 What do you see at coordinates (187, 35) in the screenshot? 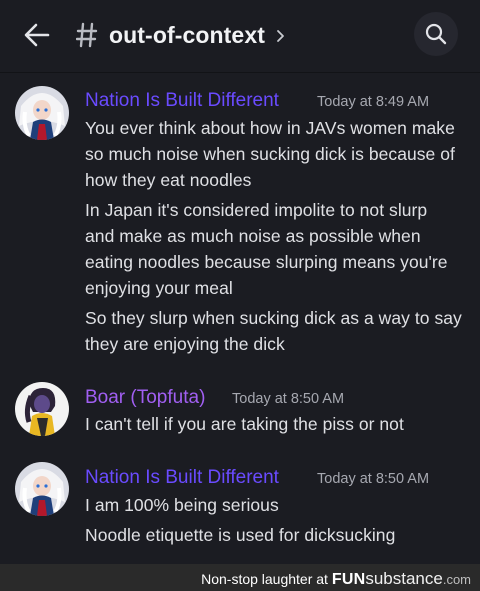
I see `channel-title: out-of-context` at bounding box center [187, 35].